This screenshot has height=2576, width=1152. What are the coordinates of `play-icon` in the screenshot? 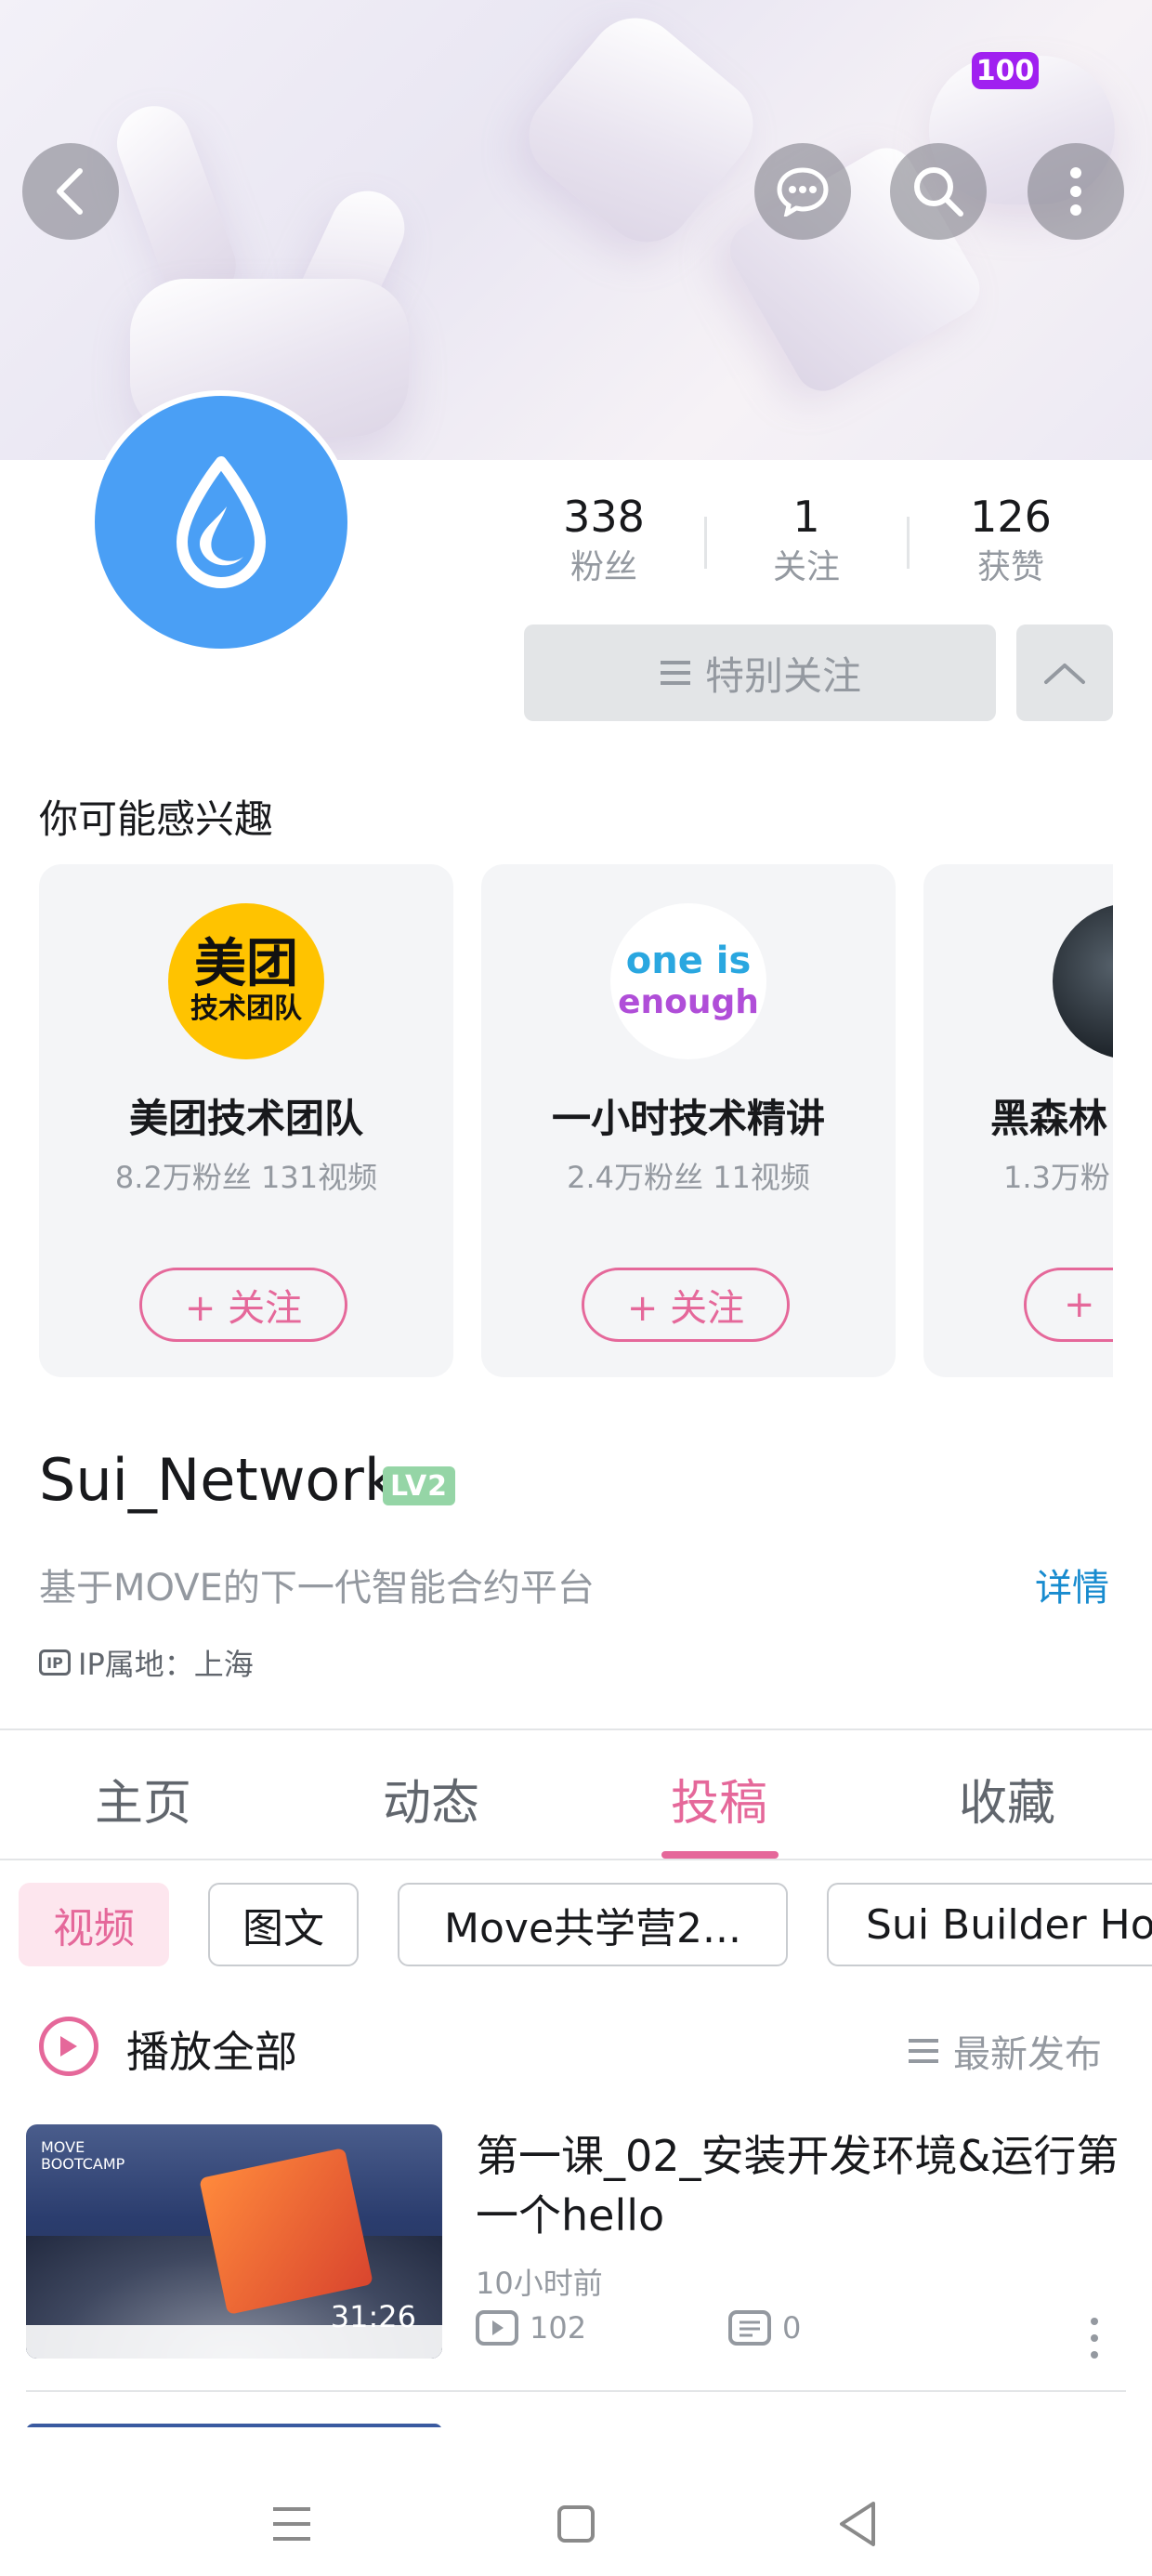 It's located at (68, 2046).